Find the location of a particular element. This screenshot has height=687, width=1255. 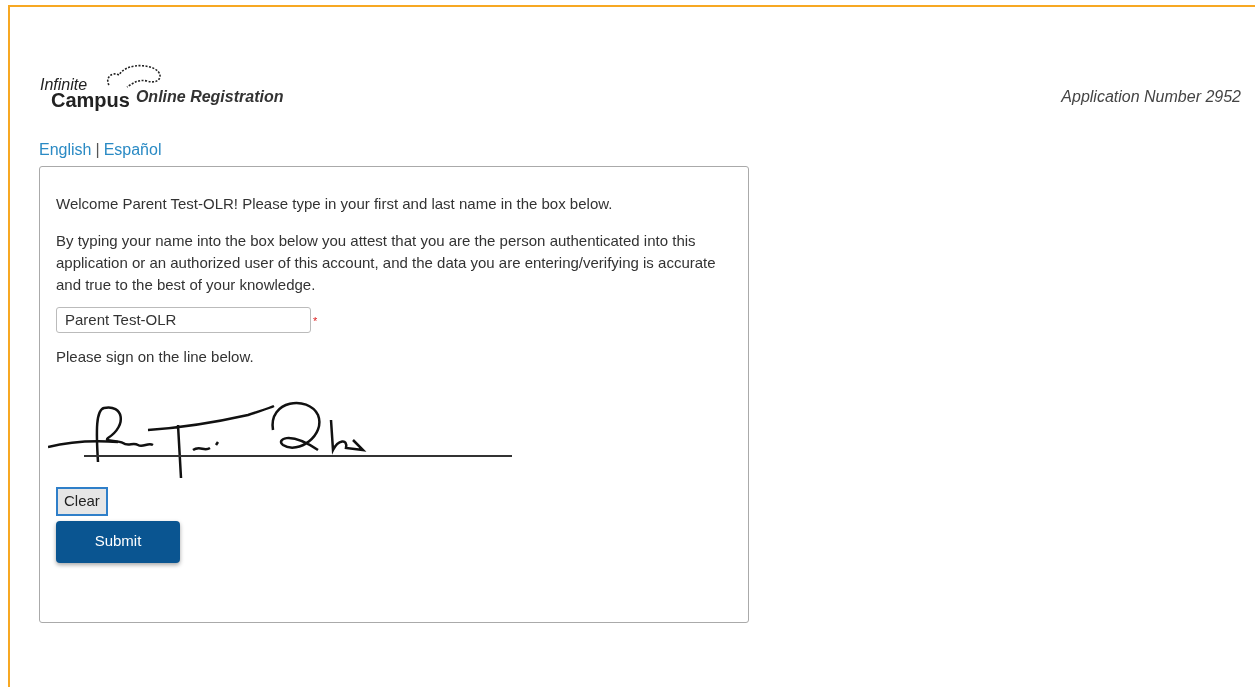

language-link: Español is located at coordinates (132, 150).